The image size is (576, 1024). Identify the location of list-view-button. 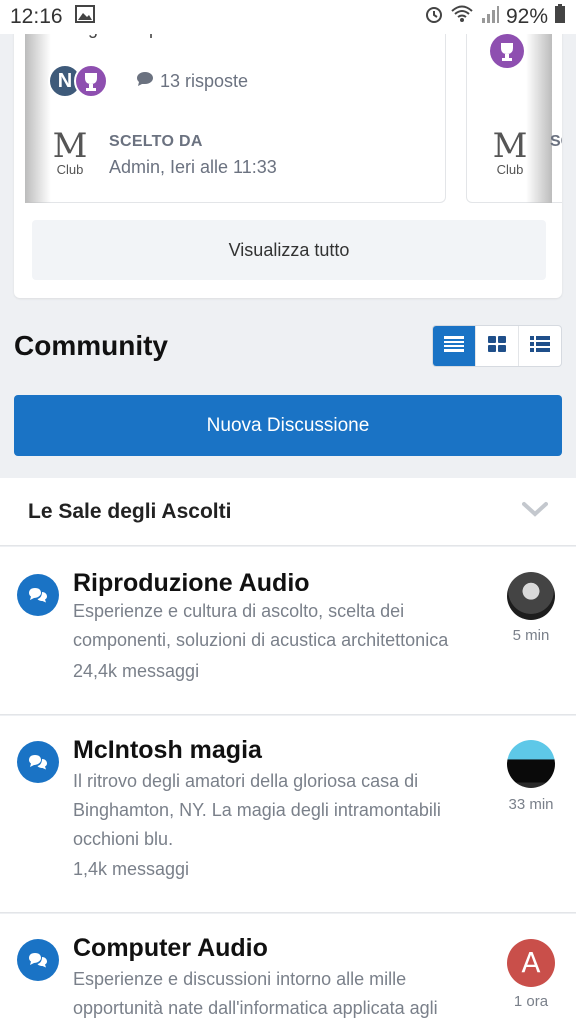
(539, 346).